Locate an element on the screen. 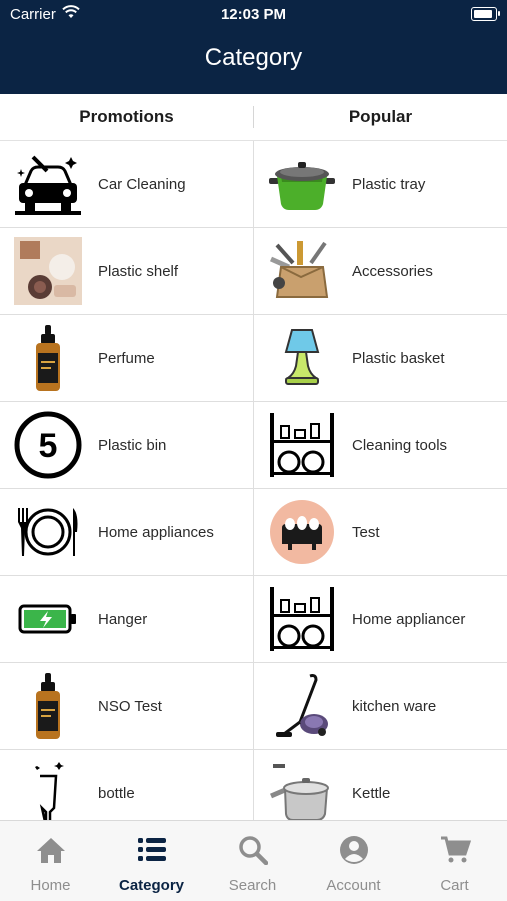 The image size is (507, 901). glass-icon is located at coordinates (48, 788).